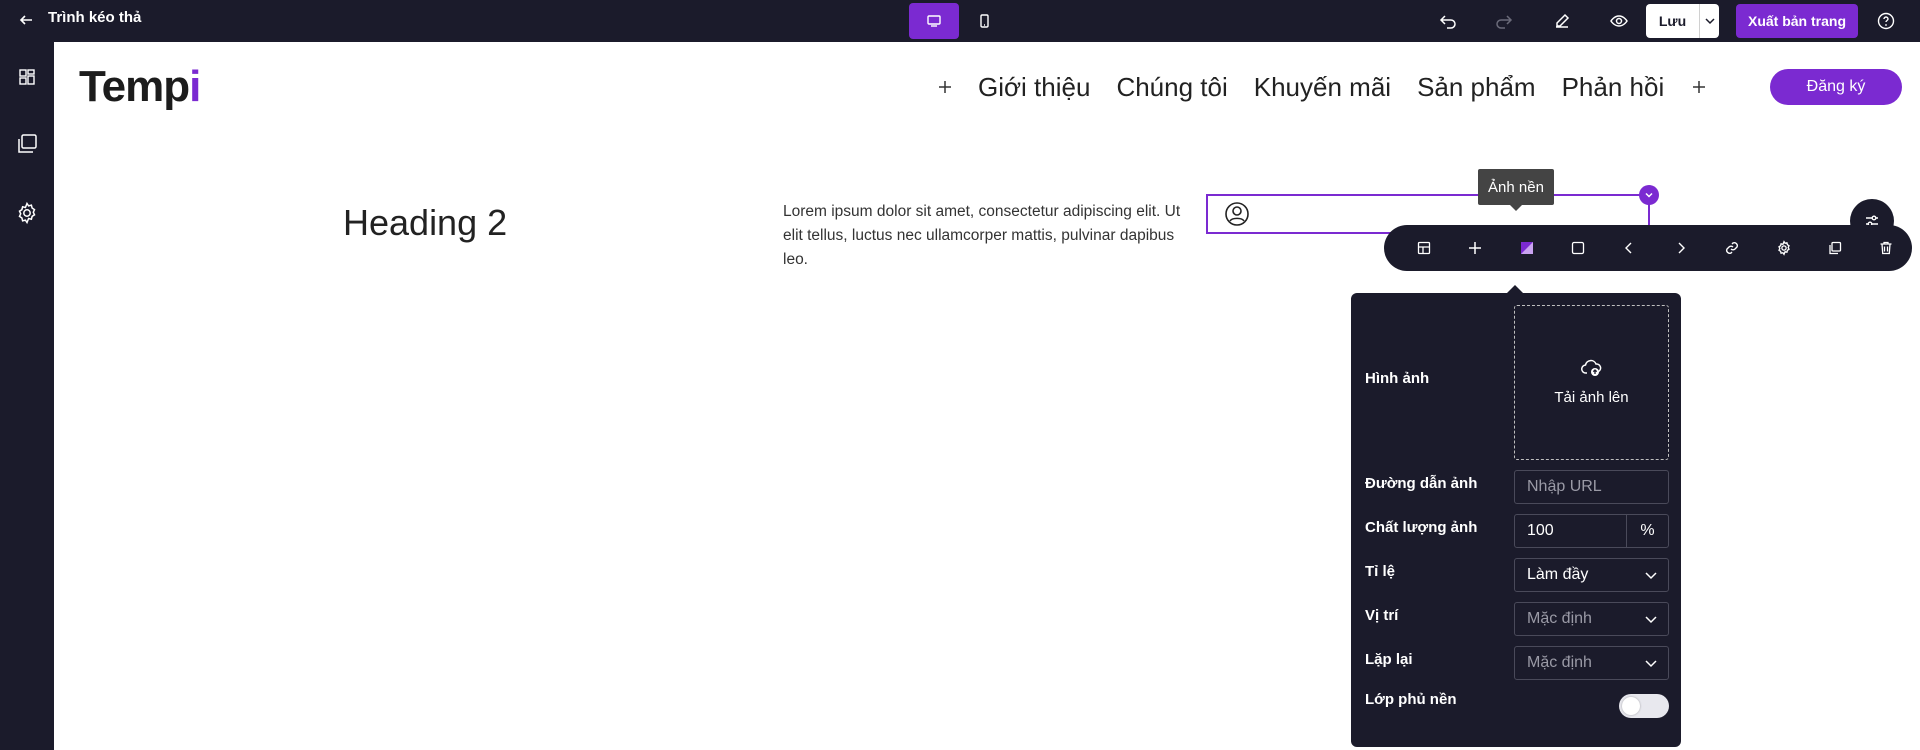 The image size is (1920, 750). Describe the element at coordinates (1397, 378) in the screenshot. I see `image-label: Hình ảnh` at that location.